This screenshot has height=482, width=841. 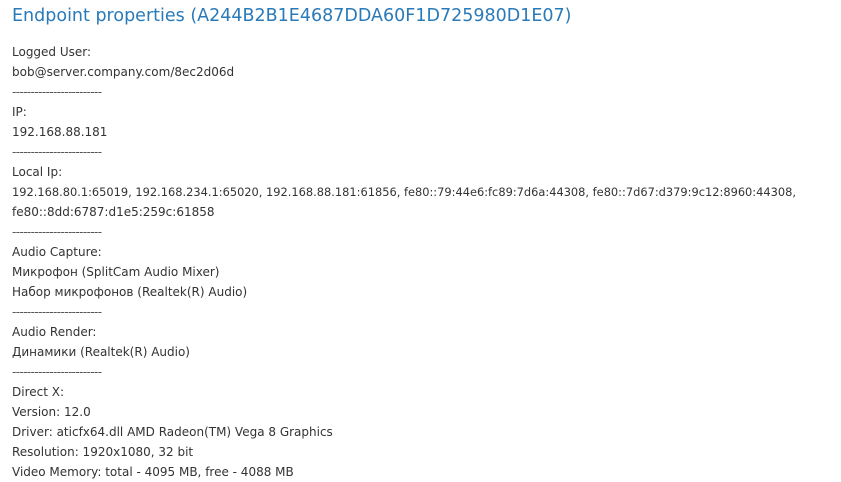 I want to click on local-ip-label: Local Ip:, so click(x=37, y=172).